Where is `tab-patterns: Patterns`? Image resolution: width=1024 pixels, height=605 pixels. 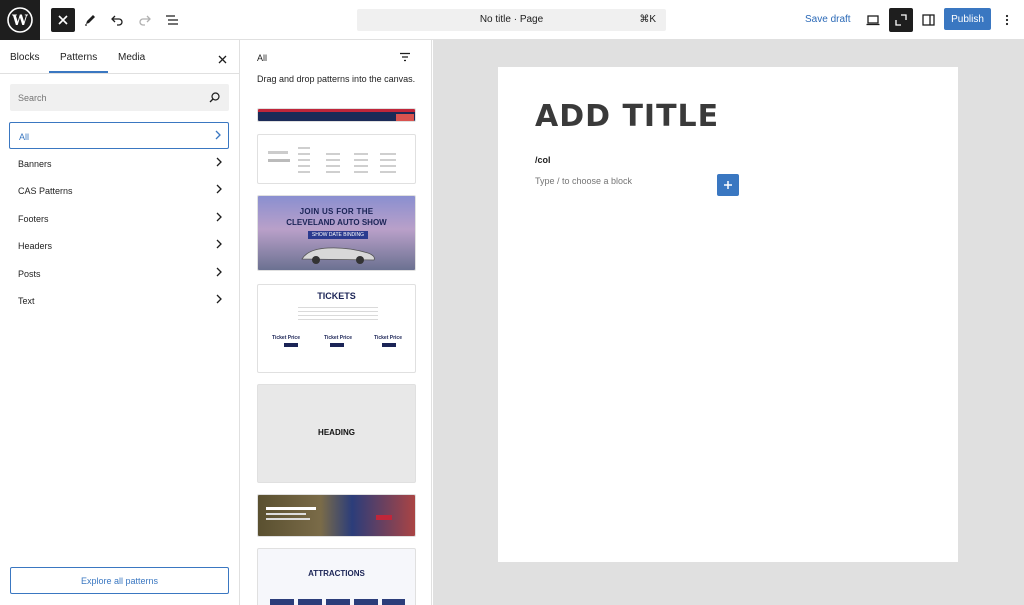
tab-patterns: Patterns is located at coordinates (78, 57).